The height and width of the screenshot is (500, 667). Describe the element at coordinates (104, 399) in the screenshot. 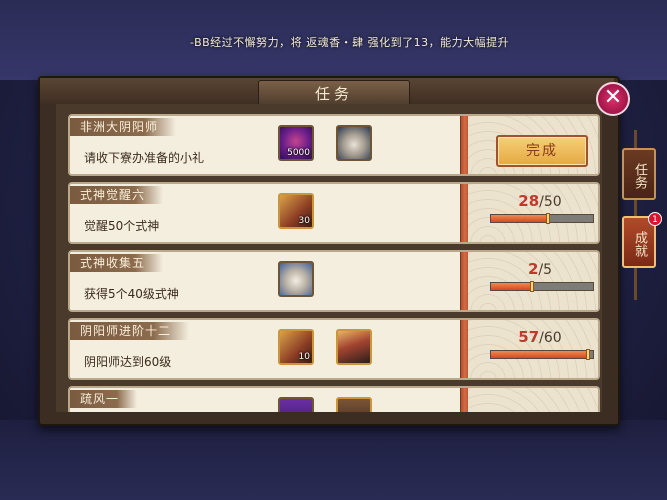

I see `task-name: 疏风一` at that location.